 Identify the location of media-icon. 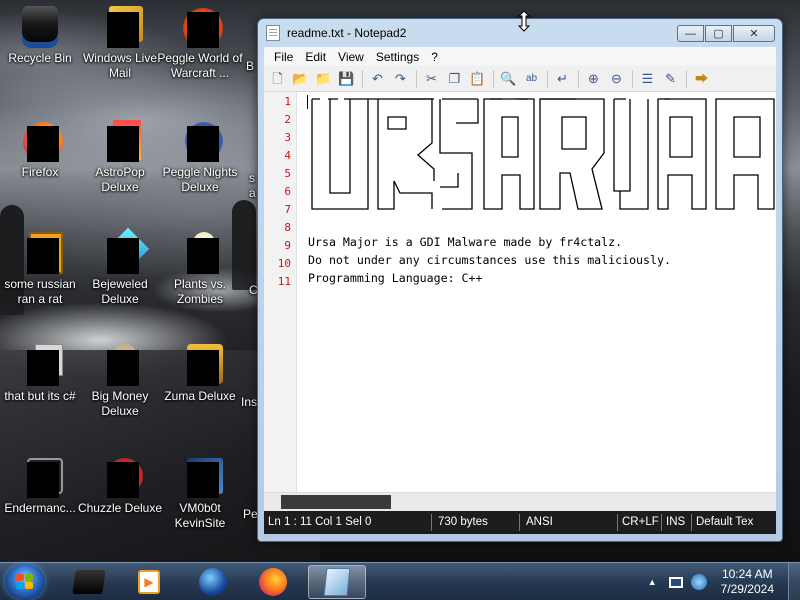
(89, 582).